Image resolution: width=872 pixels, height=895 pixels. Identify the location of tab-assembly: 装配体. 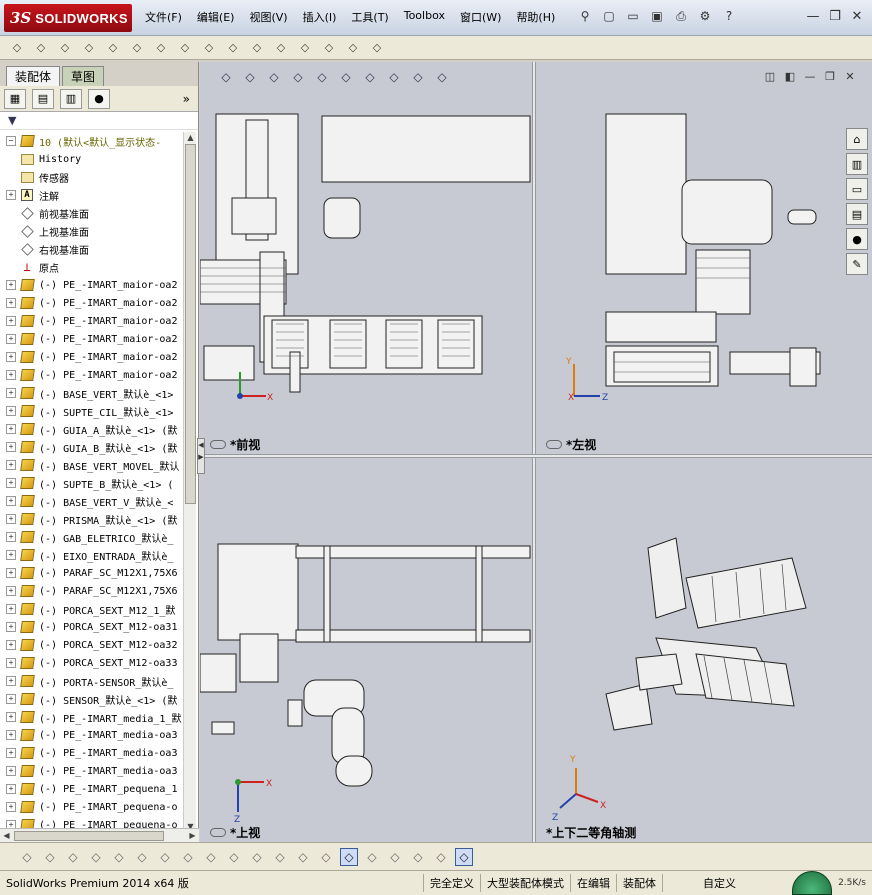
(33, 76).